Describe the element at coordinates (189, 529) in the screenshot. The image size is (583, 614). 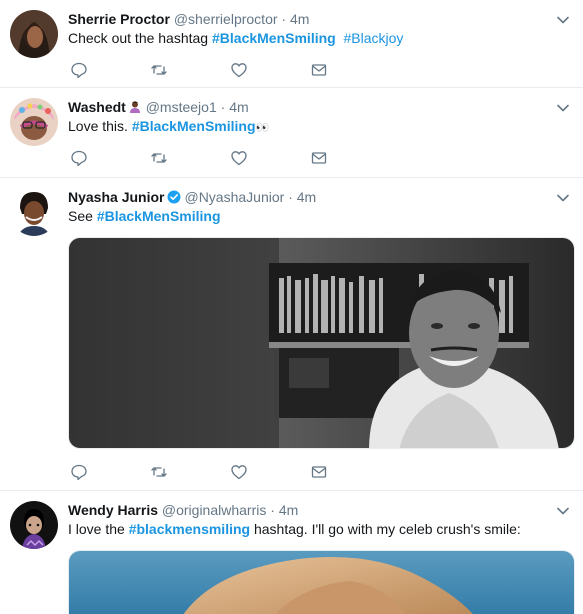
I see `hashtag-link: #blackmensmiling` at that location.